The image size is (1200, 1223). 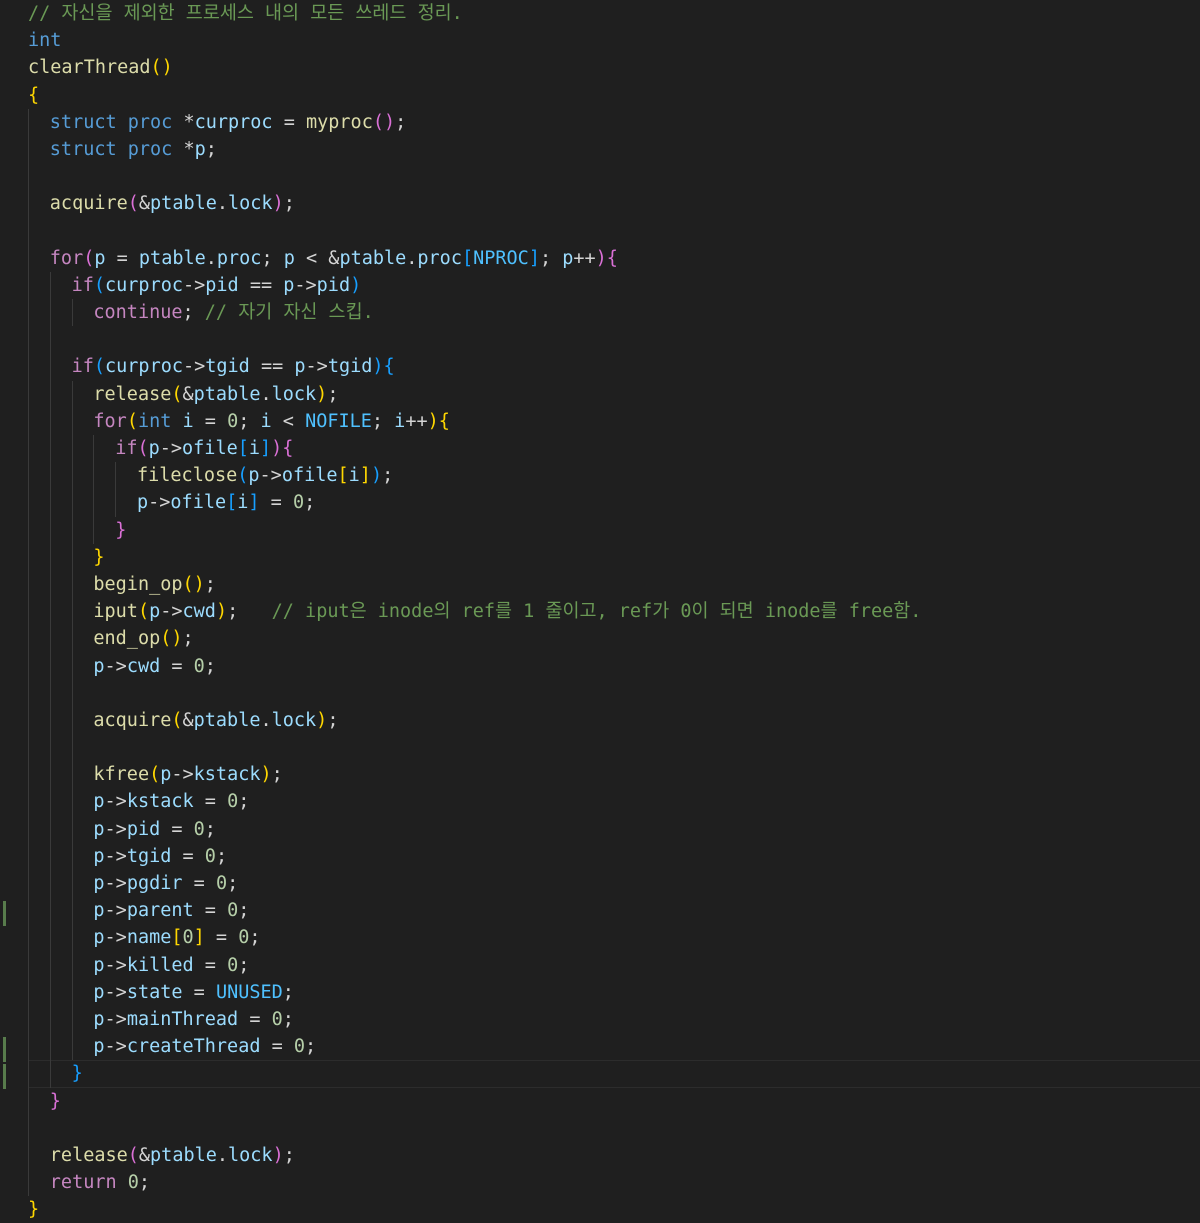 What do you see at coordinates (614, 503) in the screenshot?
I see `code-line: p->ofile[i] = 0;` at bounding box center [614, 503].